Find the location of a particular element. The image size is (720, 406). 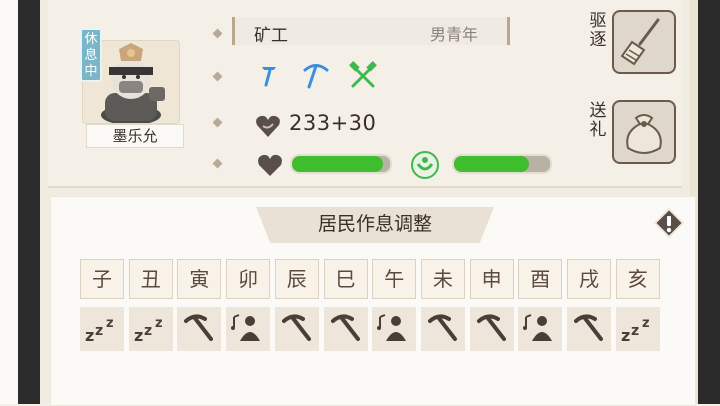

hour-cell: 卯 is located at coordinates (248, 279).